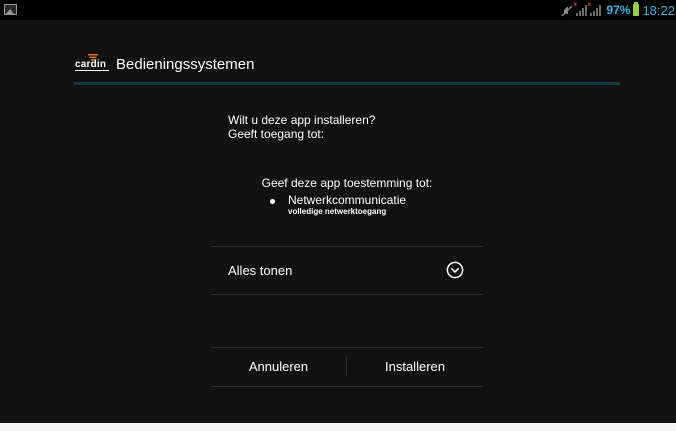  What do you see at coordinates (276, 134) in the screenshot?
I see `access-label: Geeft toegang tot:` at bounding box center [276, 134].